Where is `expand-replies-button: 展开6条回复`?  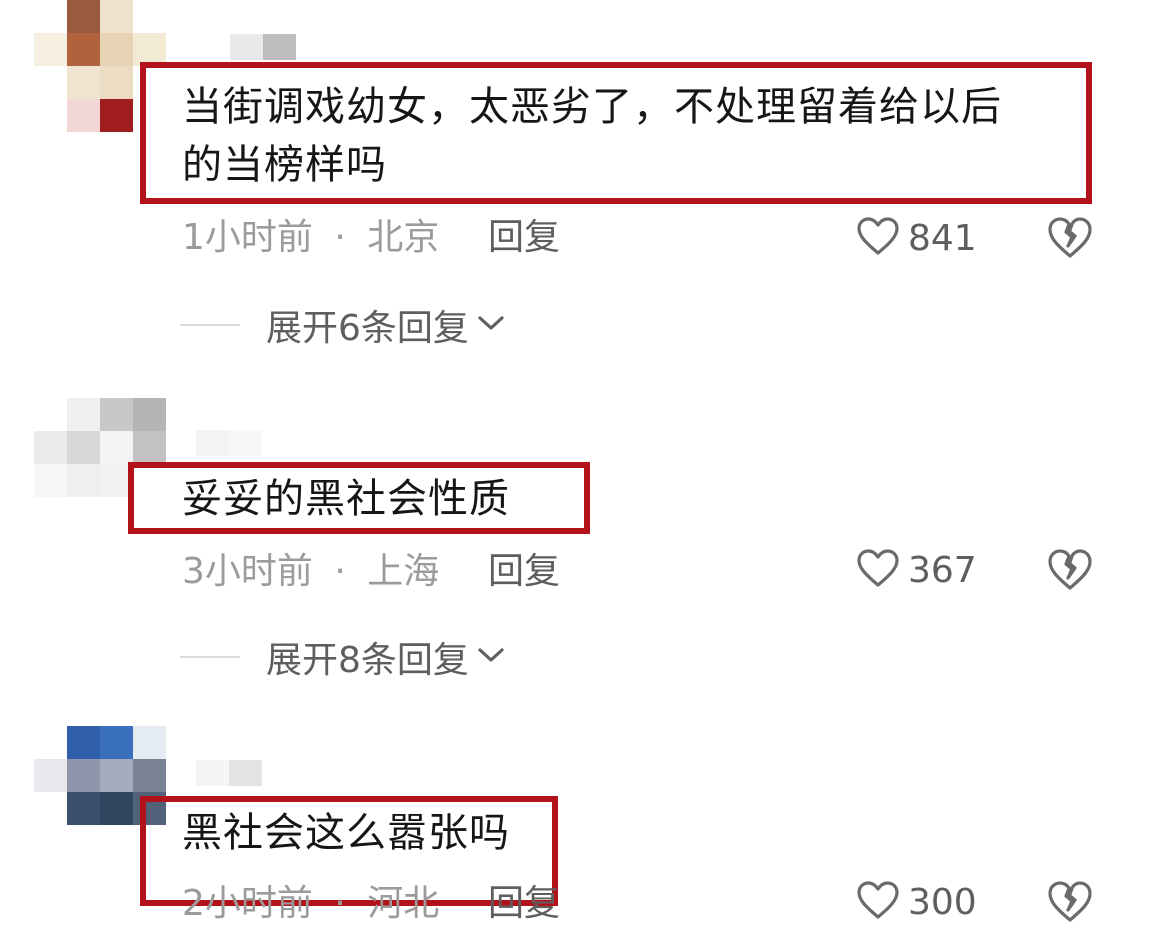 expand-replies-button: 展开6条回复 is located at coordinates (342, 325).